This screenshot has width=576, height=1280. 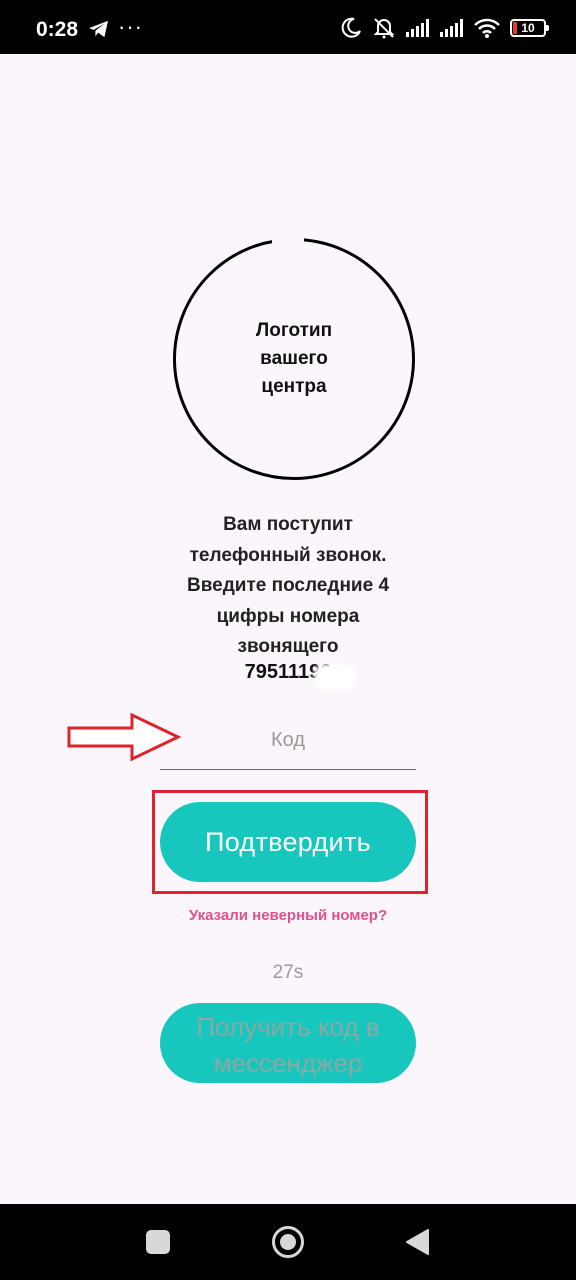 I want to click on wifi-icon, so click(x=487, y=28).